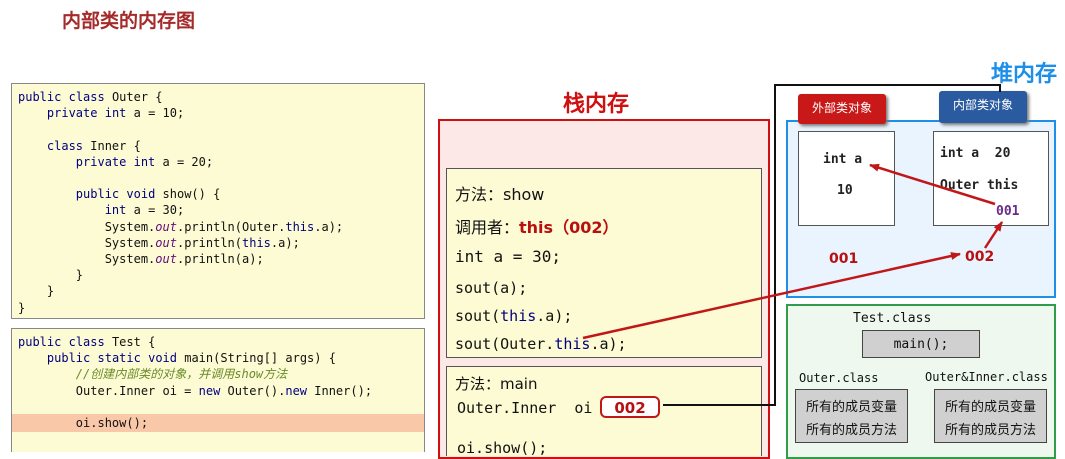 The width and height of the screenshot is (1065, 459). Describe the element at coordinates (502, 448) in the screenshot. I see `main-frame-call: oi.show();` at that location.